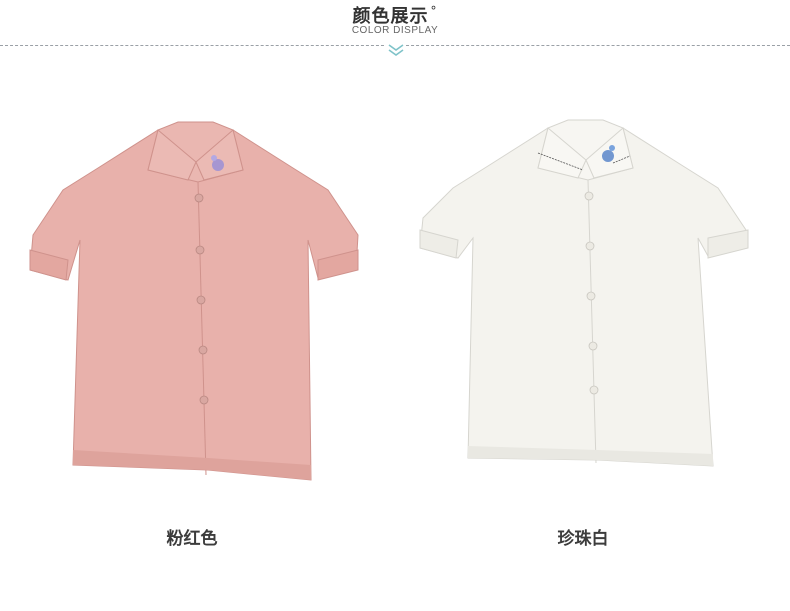 The width and height of the screenshot is (790, 611). I want to click on product-pink-label: 粉红色, so click(192, 539).